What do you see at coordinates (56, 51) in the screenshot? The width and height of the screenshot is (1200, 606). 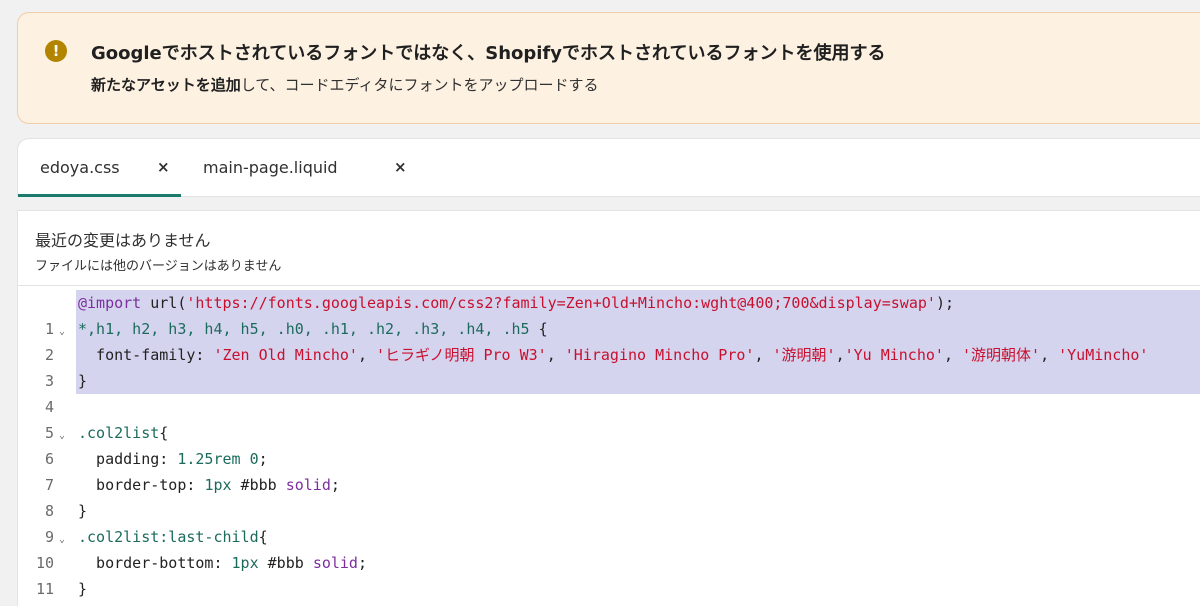 I see `warning-icon: !` at bounding box center [56, 51].